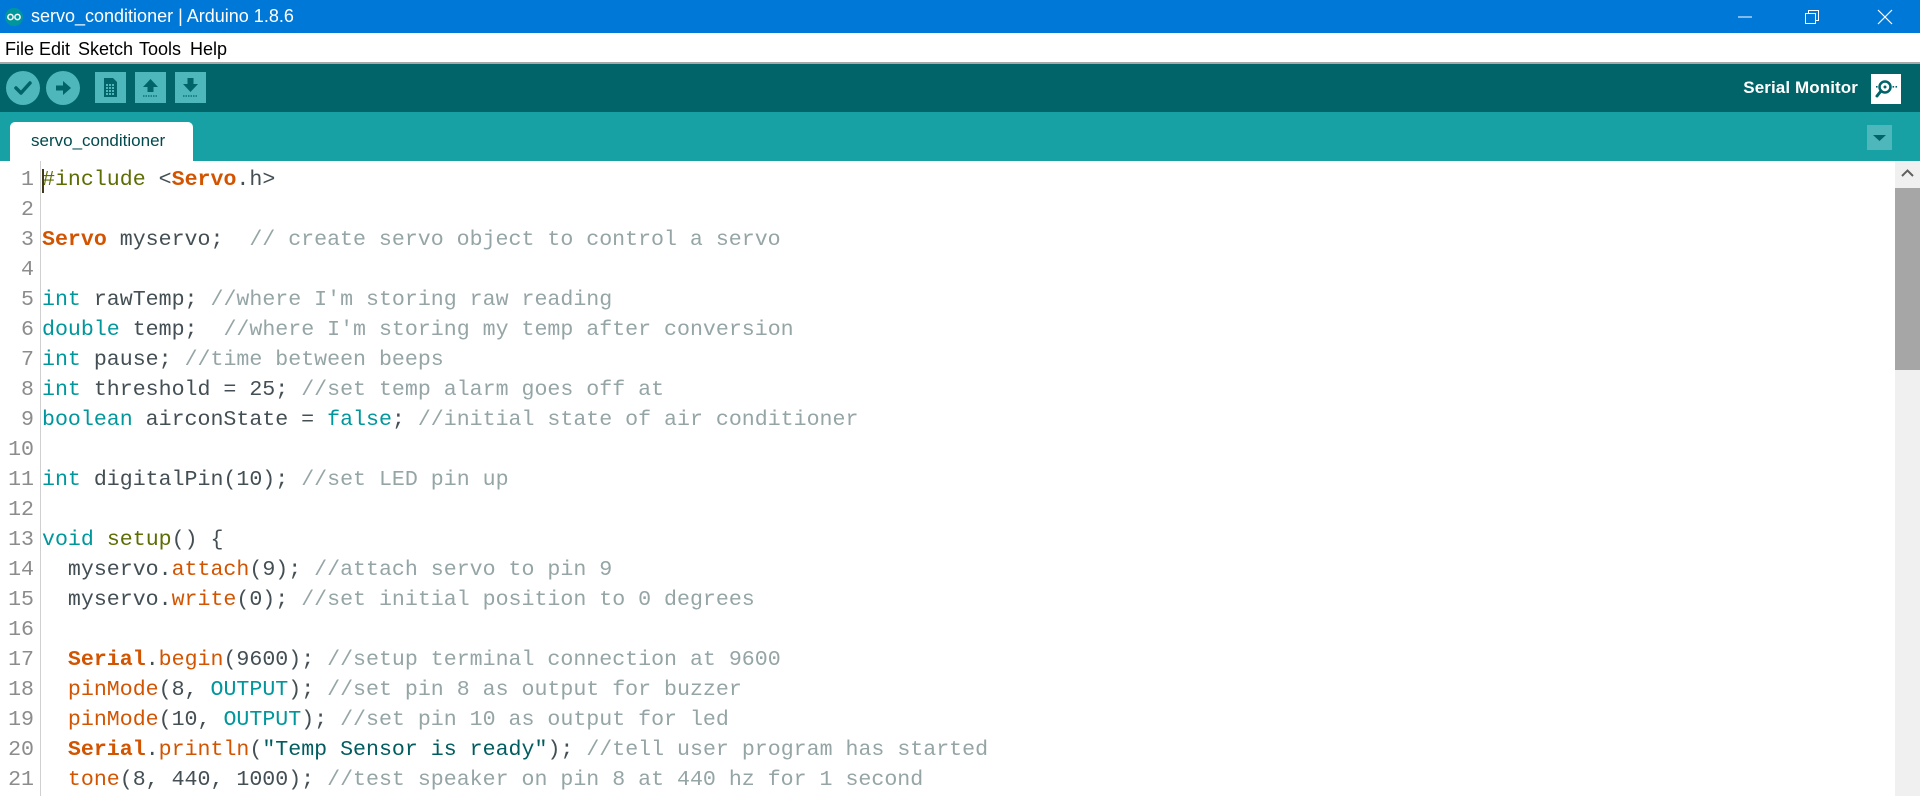 Image resolution: width=1920 pixels, height=796 pixels. What do you see at coordinates (463, 570) in the screenshot?
I see `code-token: //attach servo to pin 9` at bounding box center [463, 570].